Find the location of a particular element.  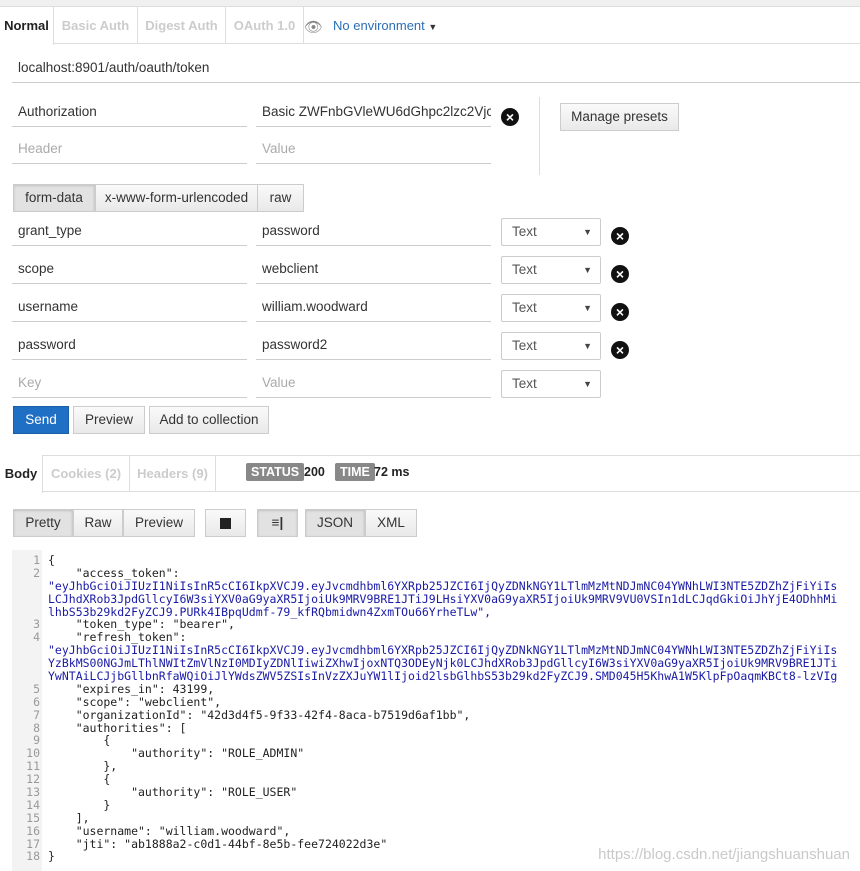

add-to-collection-button: Add to collection is located at coordinates (209, 420).